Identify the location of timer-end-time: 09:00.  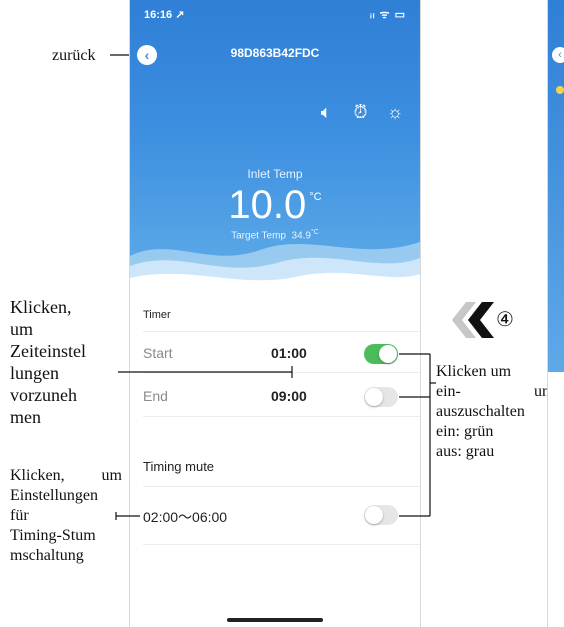
(289, 396).